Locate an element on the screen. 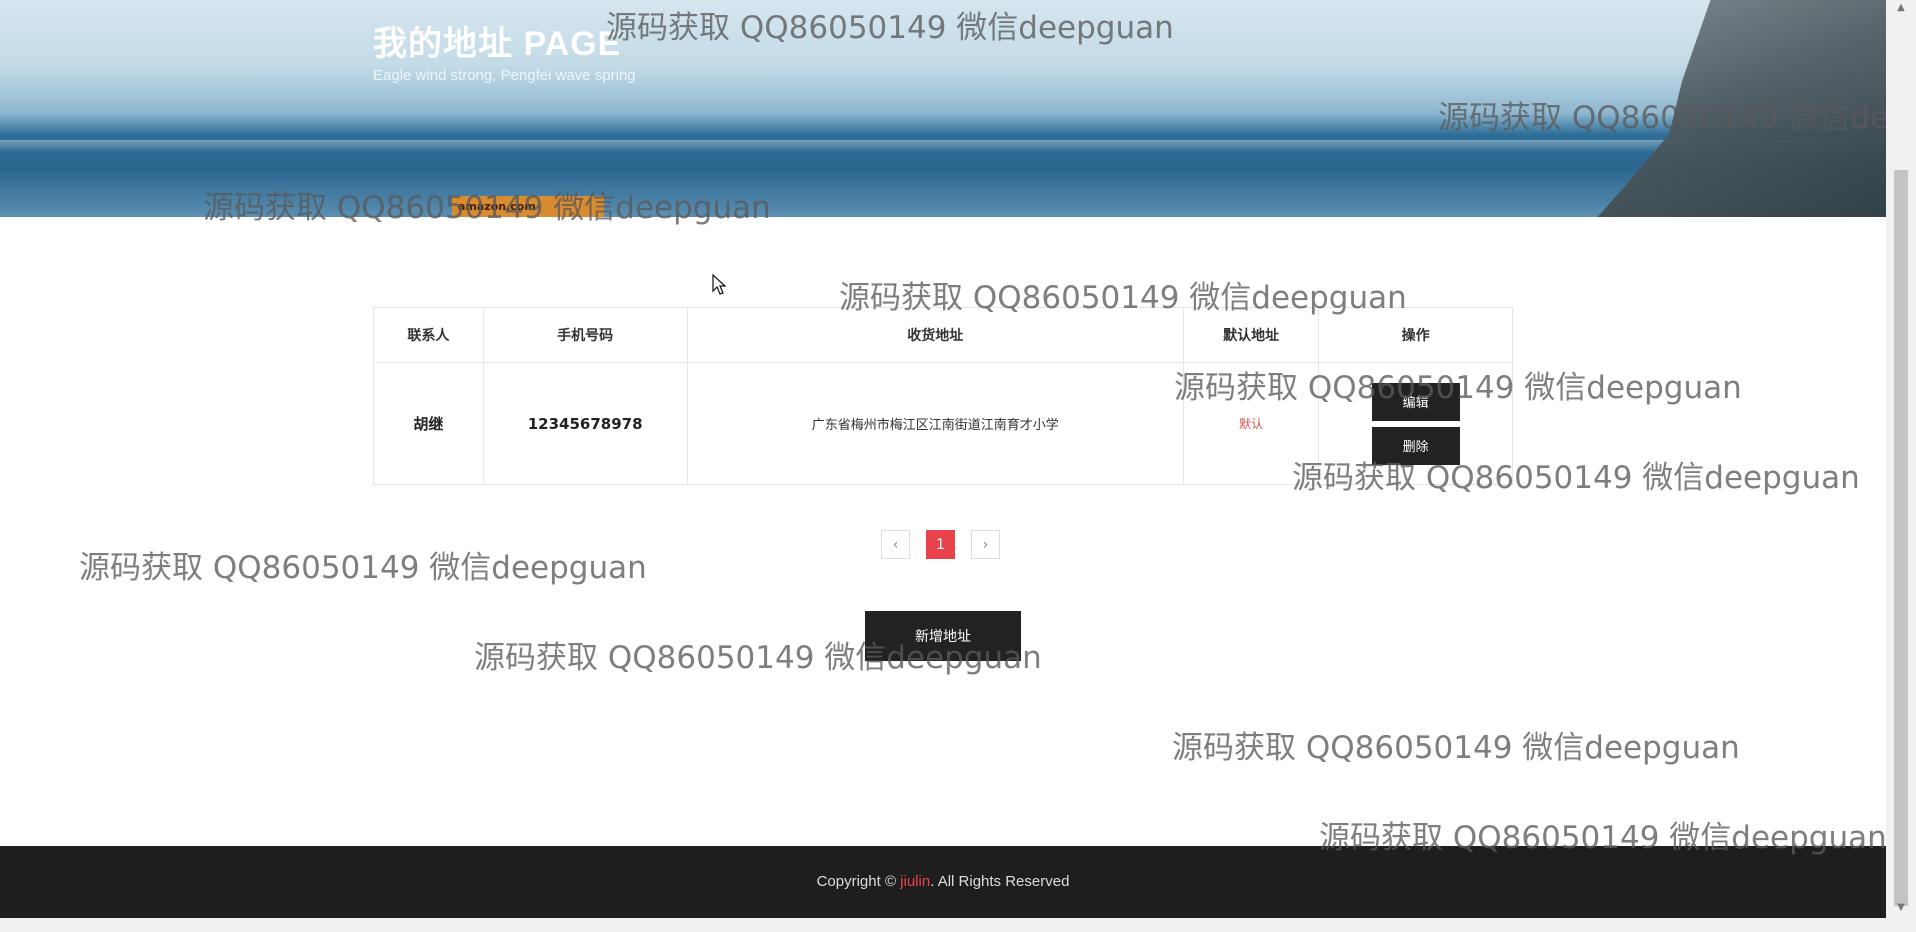  contact-phone: 12345678978 is located at coordinates (585, 423).